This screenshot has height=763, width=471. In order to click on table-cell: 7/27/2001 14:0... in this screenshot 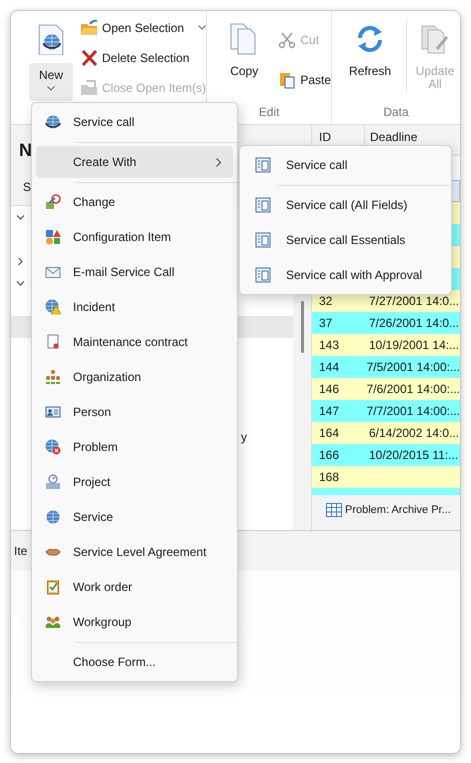, I will do `click(414, 301)`.